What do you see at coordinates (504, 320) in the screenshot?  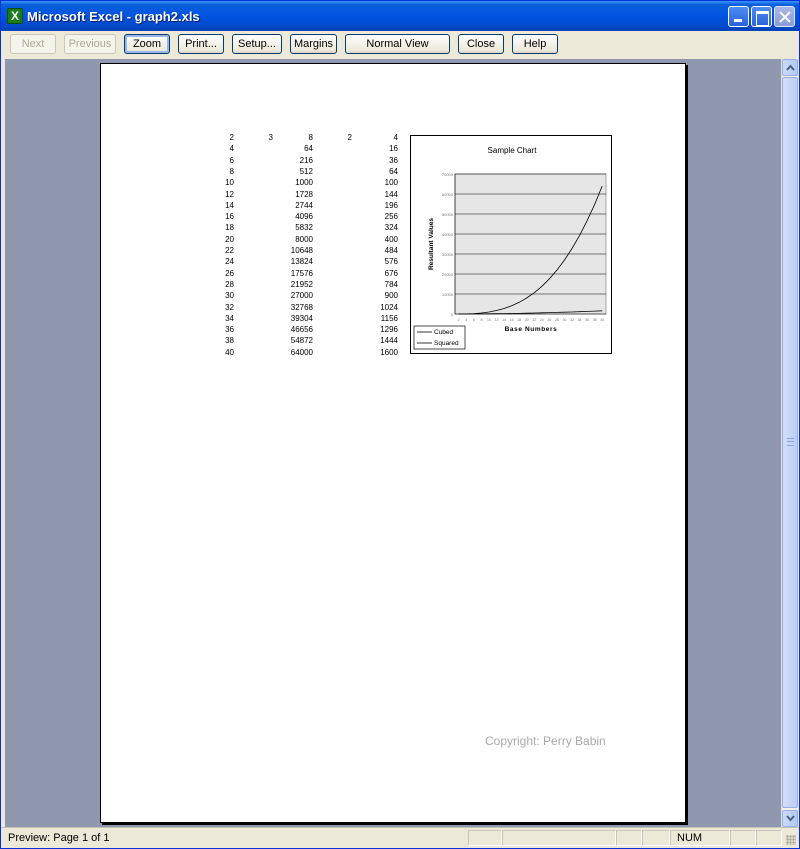 I see `x-tick-label: 14` at bounding box center [504, 320].